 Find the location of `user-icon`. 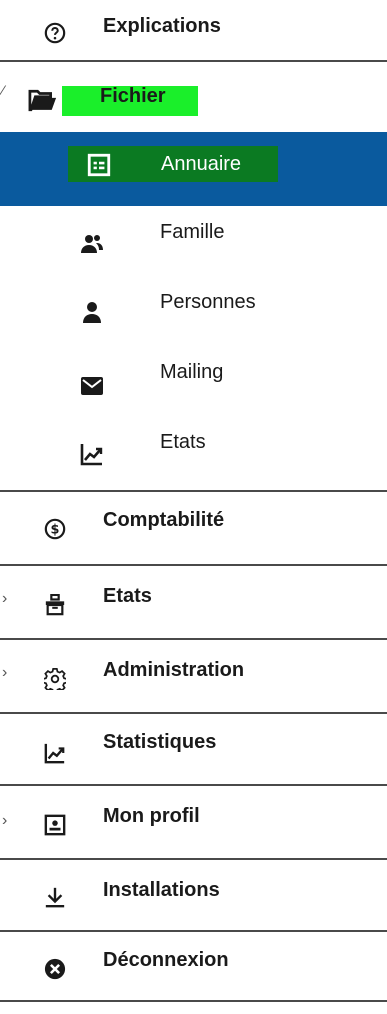

user-icon is located at coordinates (92, 312).